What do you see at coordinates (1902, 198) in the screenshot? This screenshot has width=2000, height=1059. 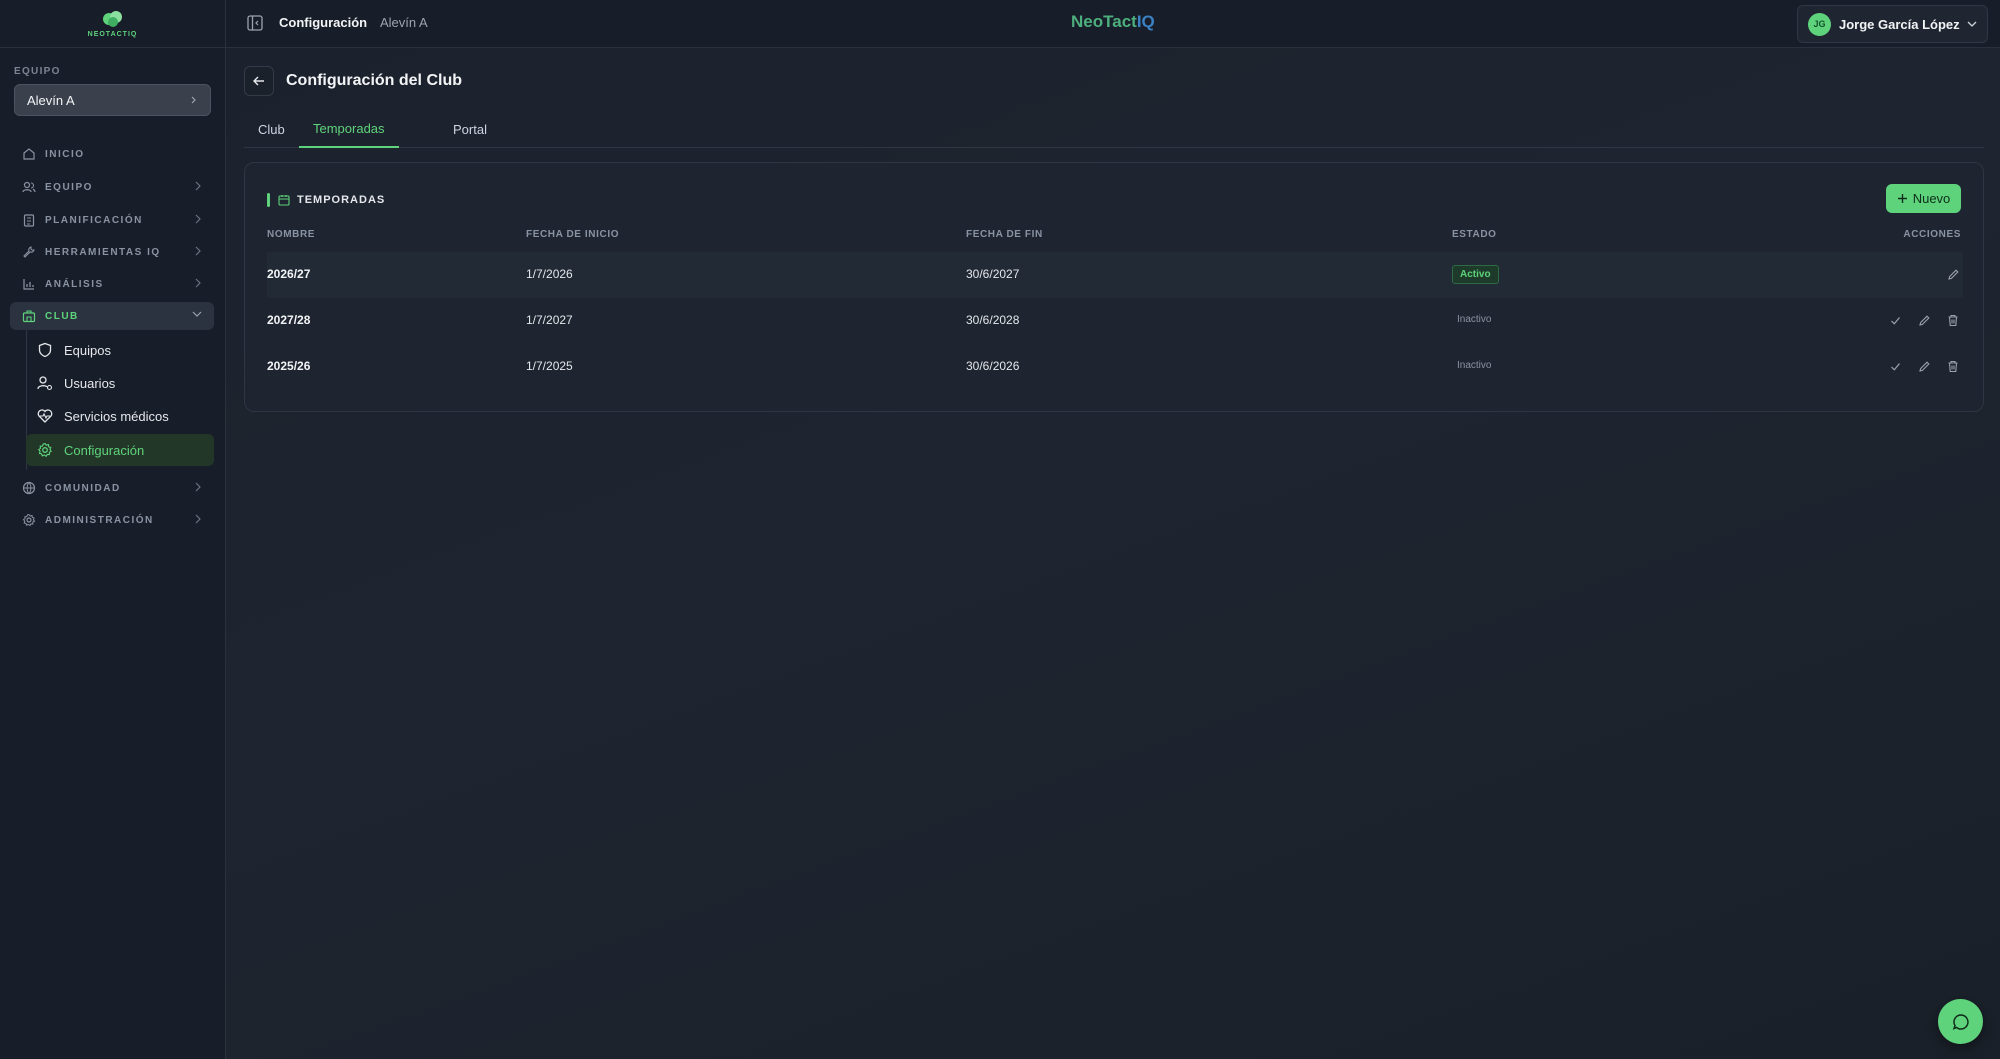 I see `plus-icon` at bounding box center [1902, 198].